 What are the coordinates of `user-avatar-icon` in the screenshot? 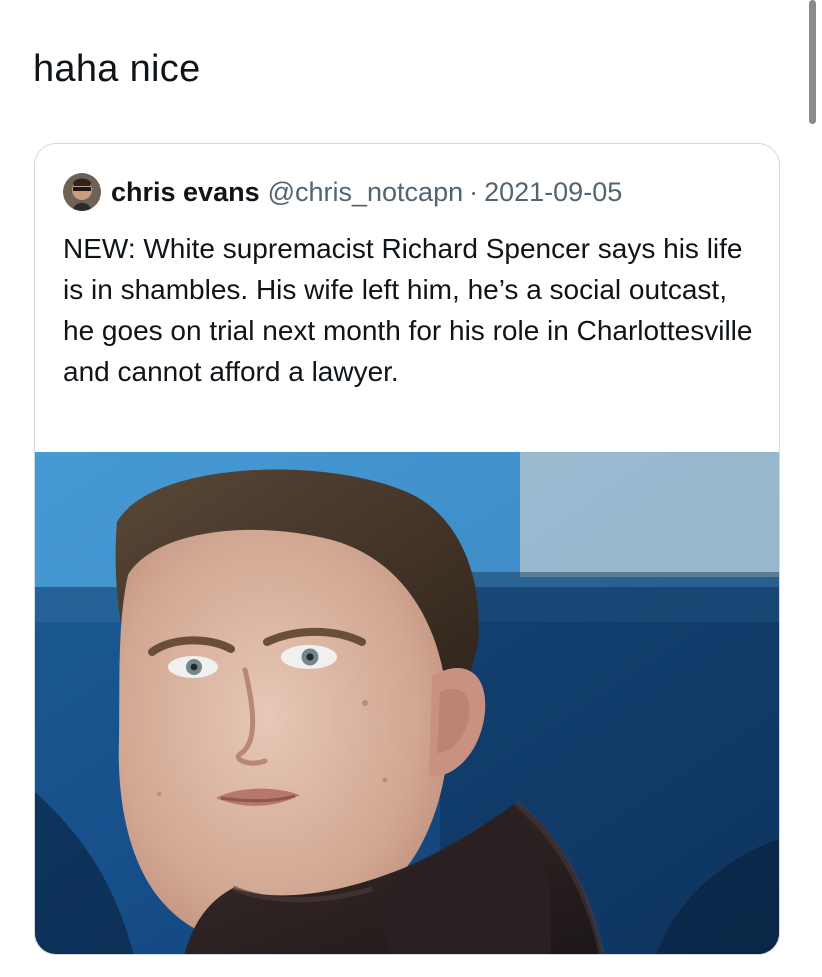 It's located at (82, 192).